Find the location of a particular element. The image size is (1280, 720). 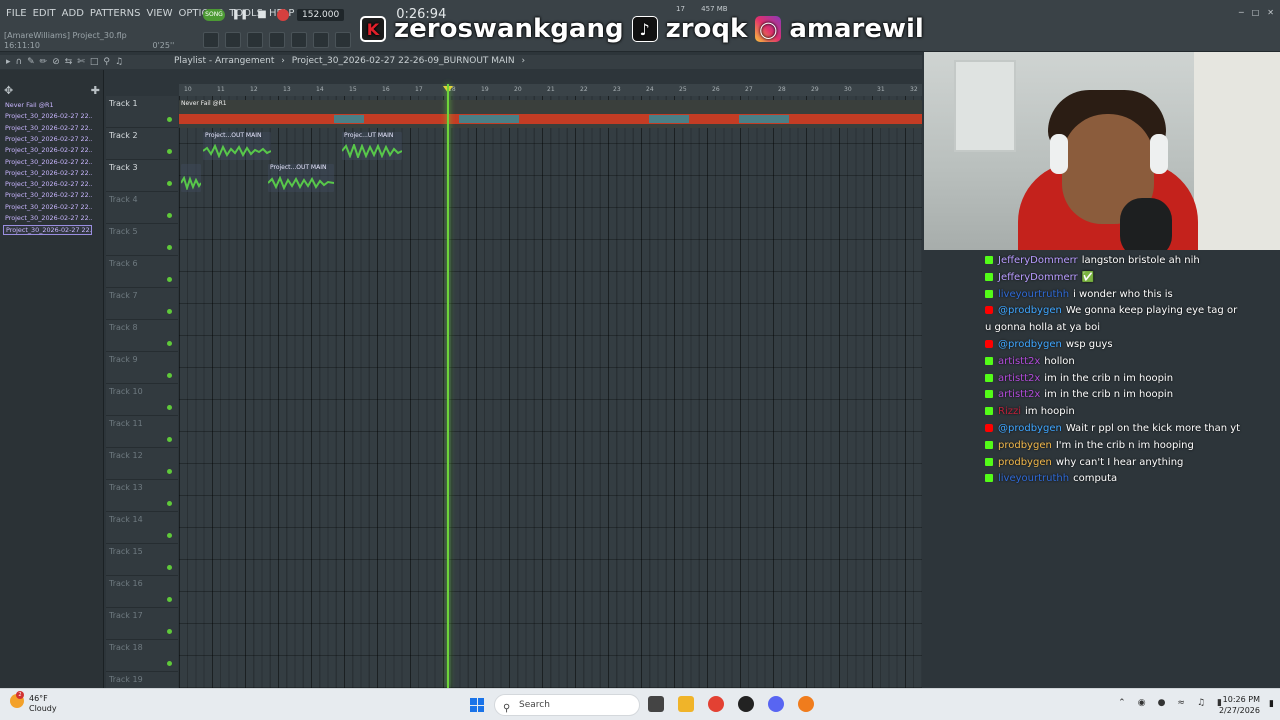

track-header: Track 3 is located at coordinates (142, 176).